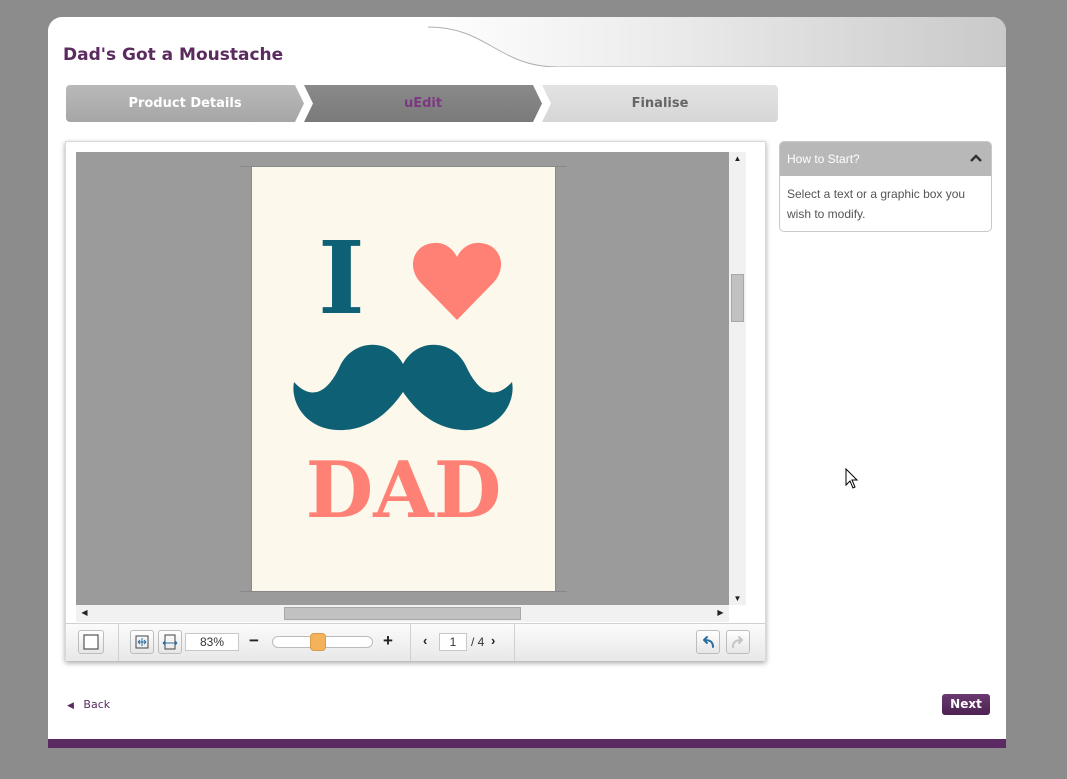 Image resolution: width=1067 pixels, height=779 pixels. What do you see at coordinates (737, 378) in the screenshot?
I see `vertical-scrollbar: ▲ ▼` at bounding box center [737, 378].